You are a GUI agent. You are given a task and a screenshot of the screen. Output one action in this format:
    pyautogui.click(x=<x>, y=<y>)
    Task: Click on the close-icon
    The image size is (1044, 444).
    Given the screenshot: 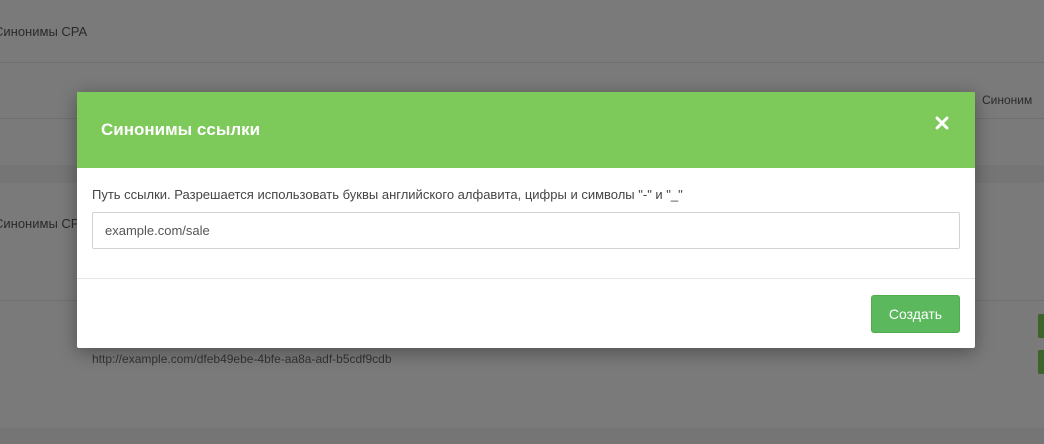 What is the action you would take?
    pyautogui.click(x=942, y=123)
    